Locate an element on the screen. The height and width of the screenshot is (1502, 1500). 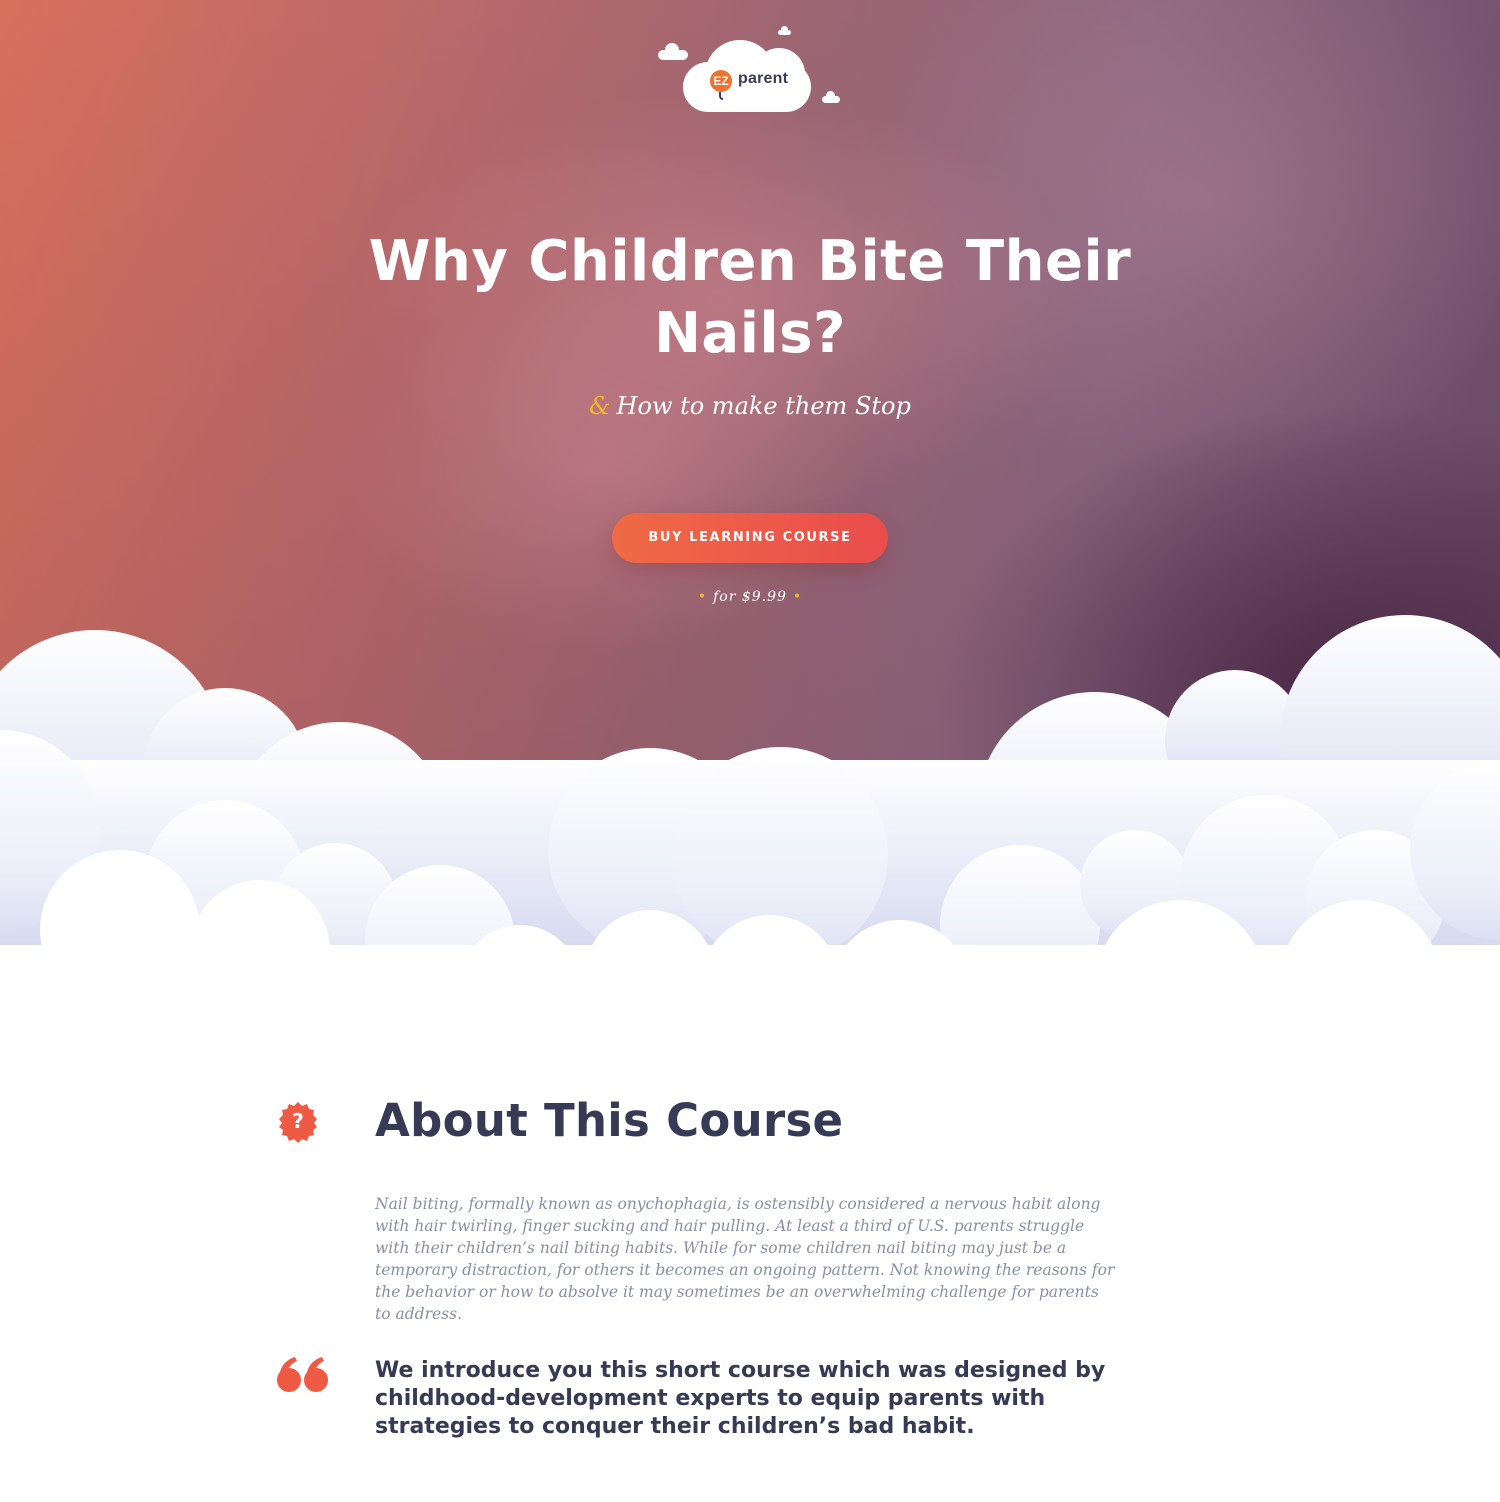
about-title: About This Course is located at coordinates (609, 1120).